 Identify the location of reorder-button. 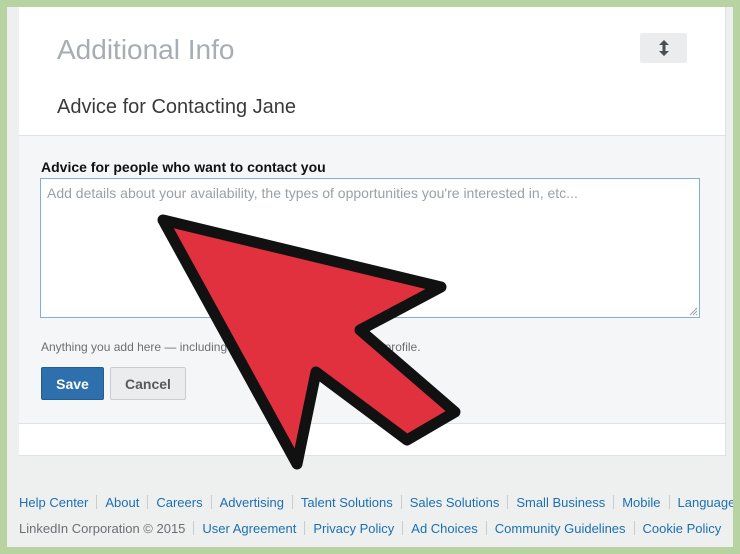
(663, 48).